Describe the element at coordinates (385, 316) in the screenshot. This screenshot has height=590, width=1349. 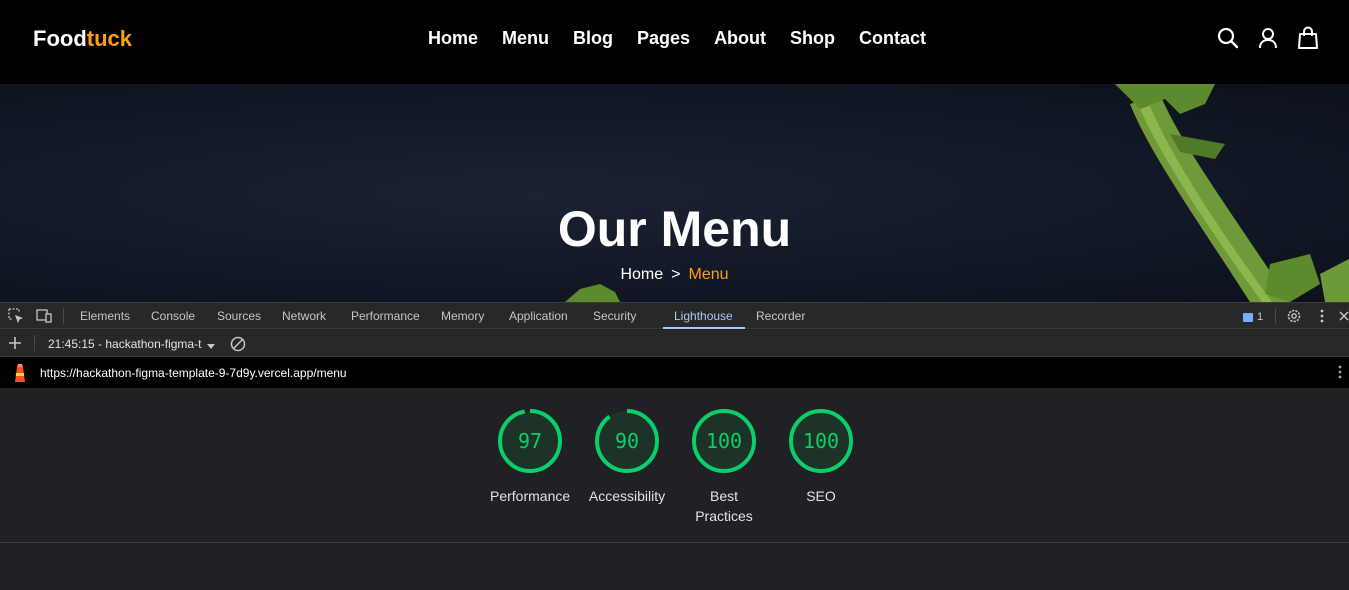
I see `tab-performance: Performance` at that location.